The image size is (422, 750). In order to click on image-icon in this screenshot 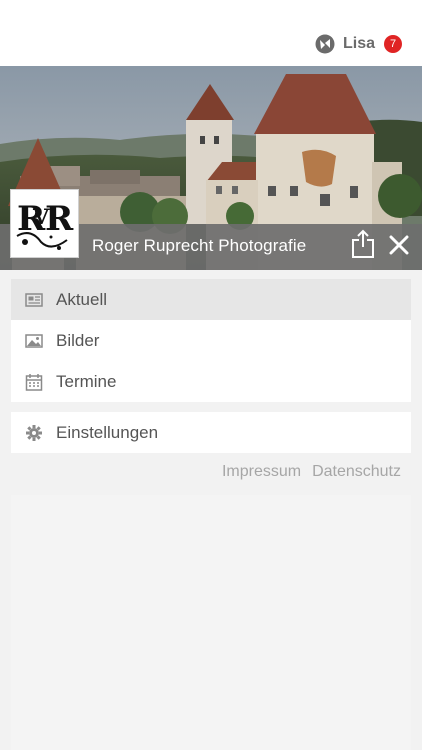, I will do `click(34, 340)`.